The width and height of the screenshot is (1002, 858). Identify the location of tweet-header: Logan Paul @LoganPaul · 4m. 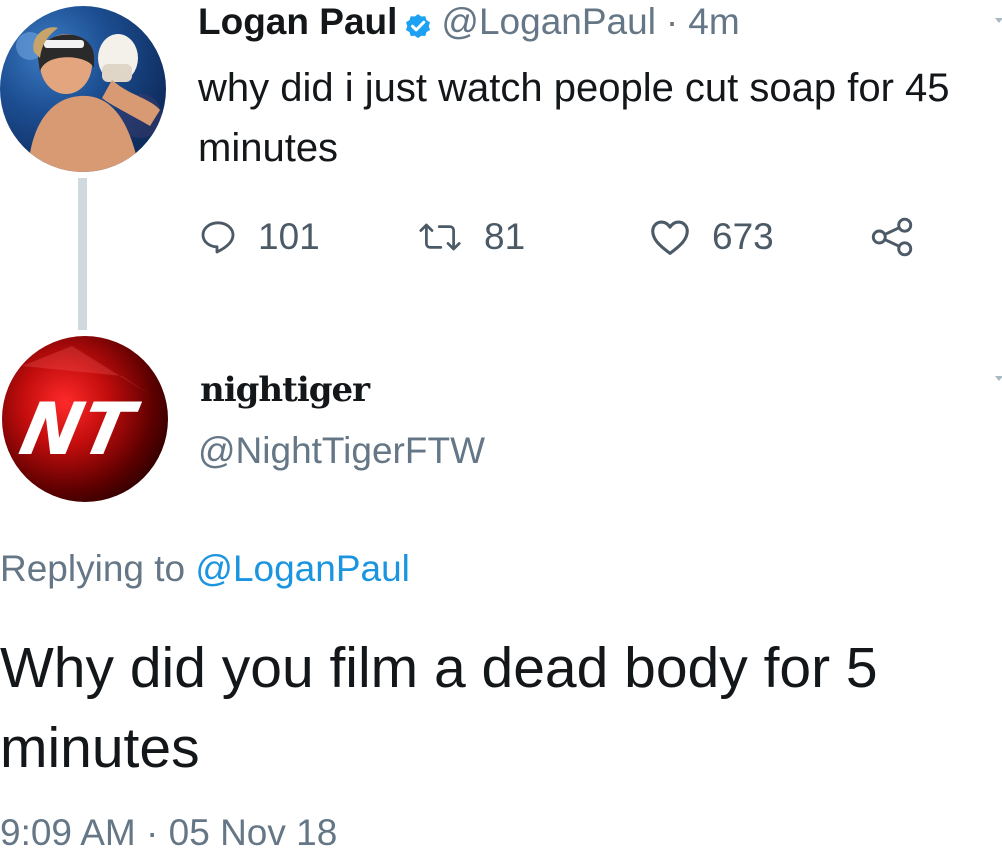
(469, 22).